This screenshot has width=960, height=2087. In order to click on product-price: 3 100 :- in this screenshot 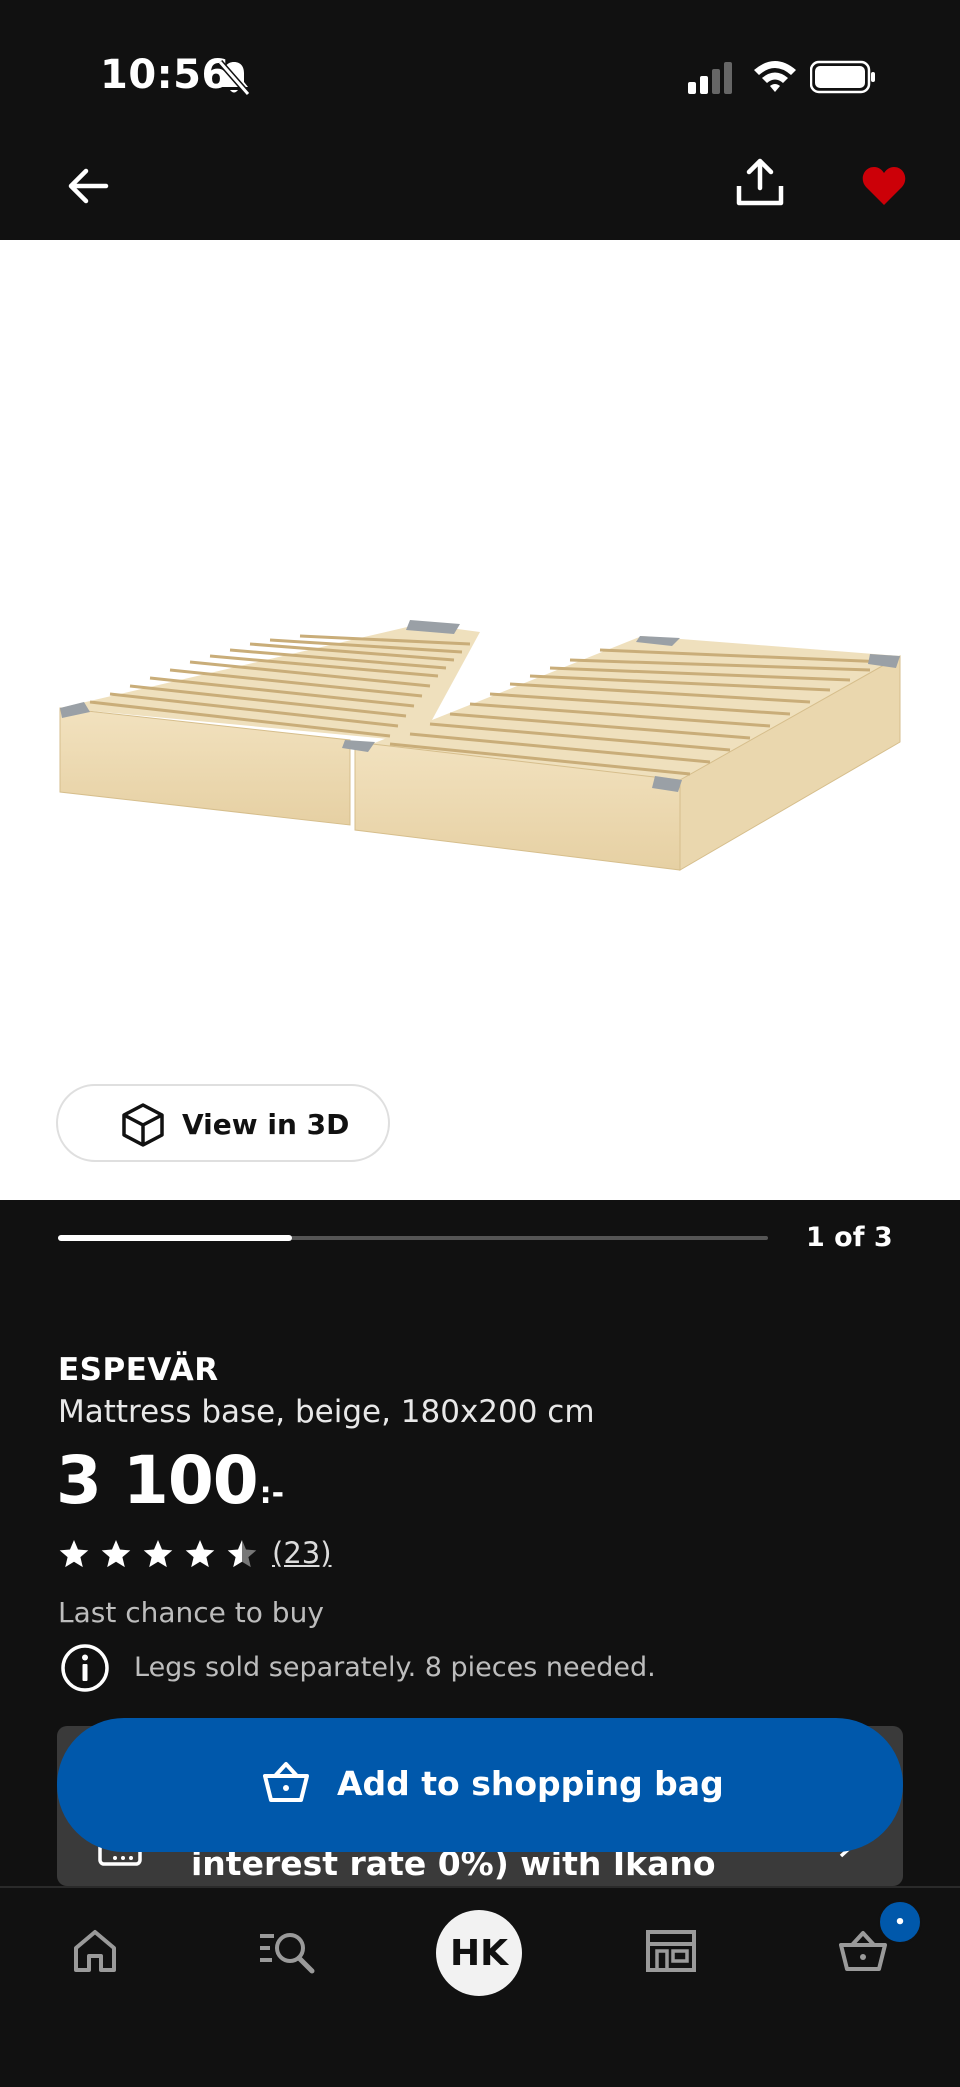, I will do `click(170, 1480)`.